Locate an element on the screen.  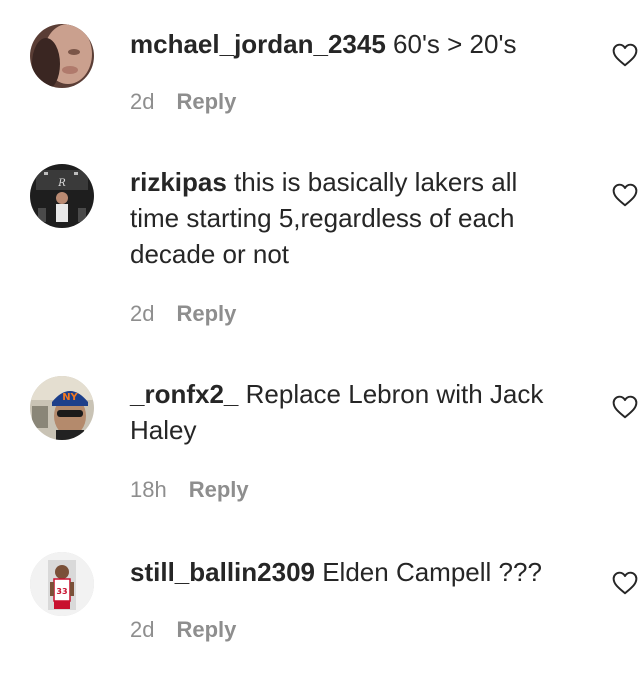
comment-body: Elden Campell ??? is located at coordinates (432, 572).